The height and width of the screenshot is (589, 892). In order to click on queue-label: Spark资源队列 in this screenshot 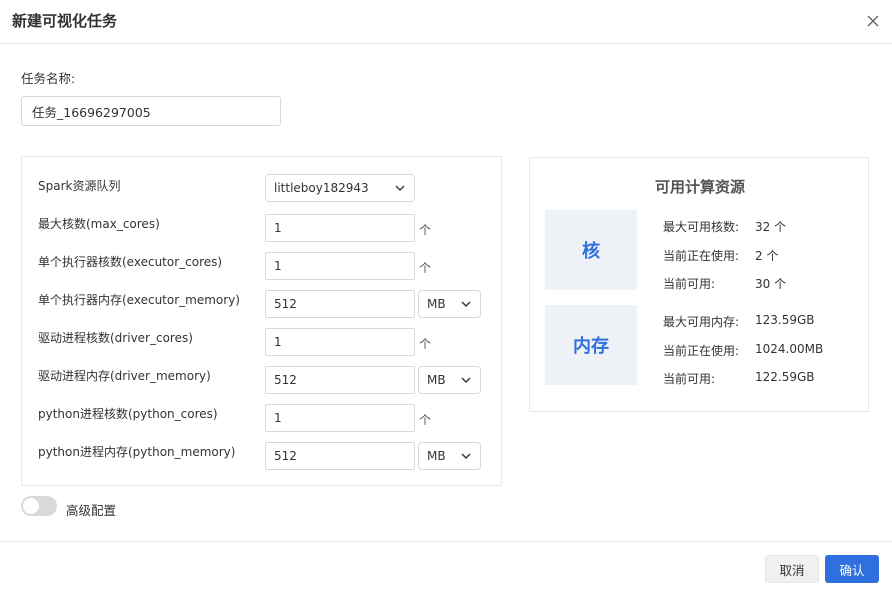, I will do `click(79, 186)`.